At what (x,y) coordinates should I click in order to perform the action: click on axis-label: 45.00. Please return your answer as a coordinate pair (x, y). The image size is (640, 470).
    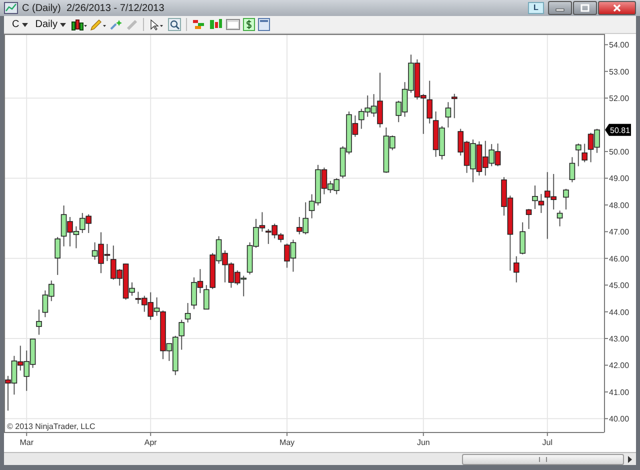
    Looking at the image, I should click on (619, 285).